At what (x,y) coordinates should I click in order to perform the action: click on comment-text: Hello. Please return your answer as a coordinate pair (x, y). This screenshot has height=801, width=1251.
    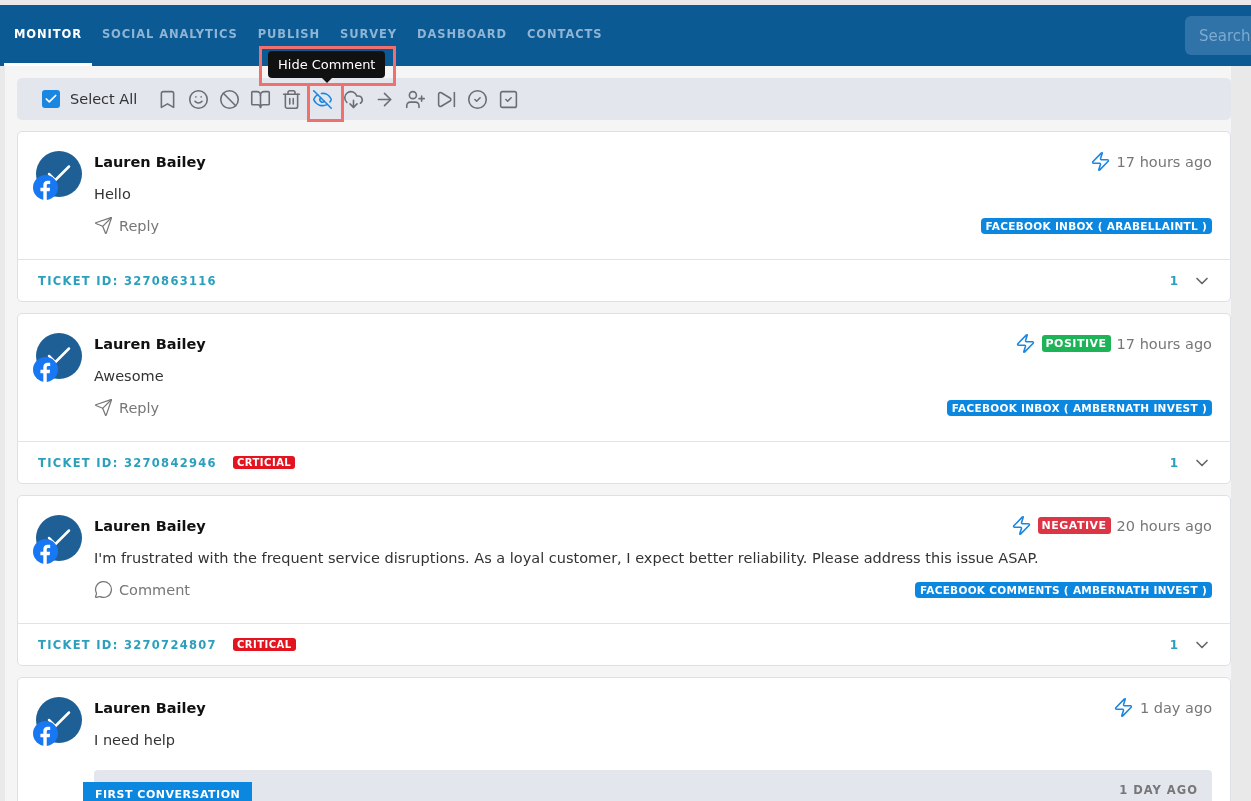
    Looking at the image, I should click on (113, 194).